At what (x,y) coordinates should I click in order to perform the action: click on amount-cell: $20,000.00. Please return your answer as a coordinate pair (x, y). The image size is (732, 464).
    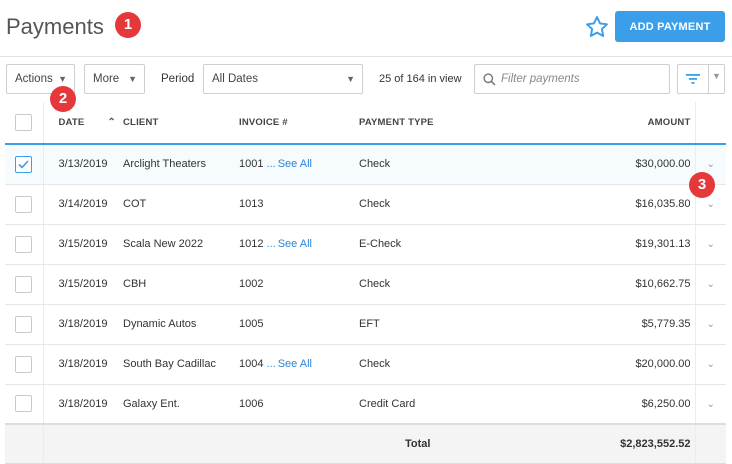
    Looking at the image, I should click on (602, 364).